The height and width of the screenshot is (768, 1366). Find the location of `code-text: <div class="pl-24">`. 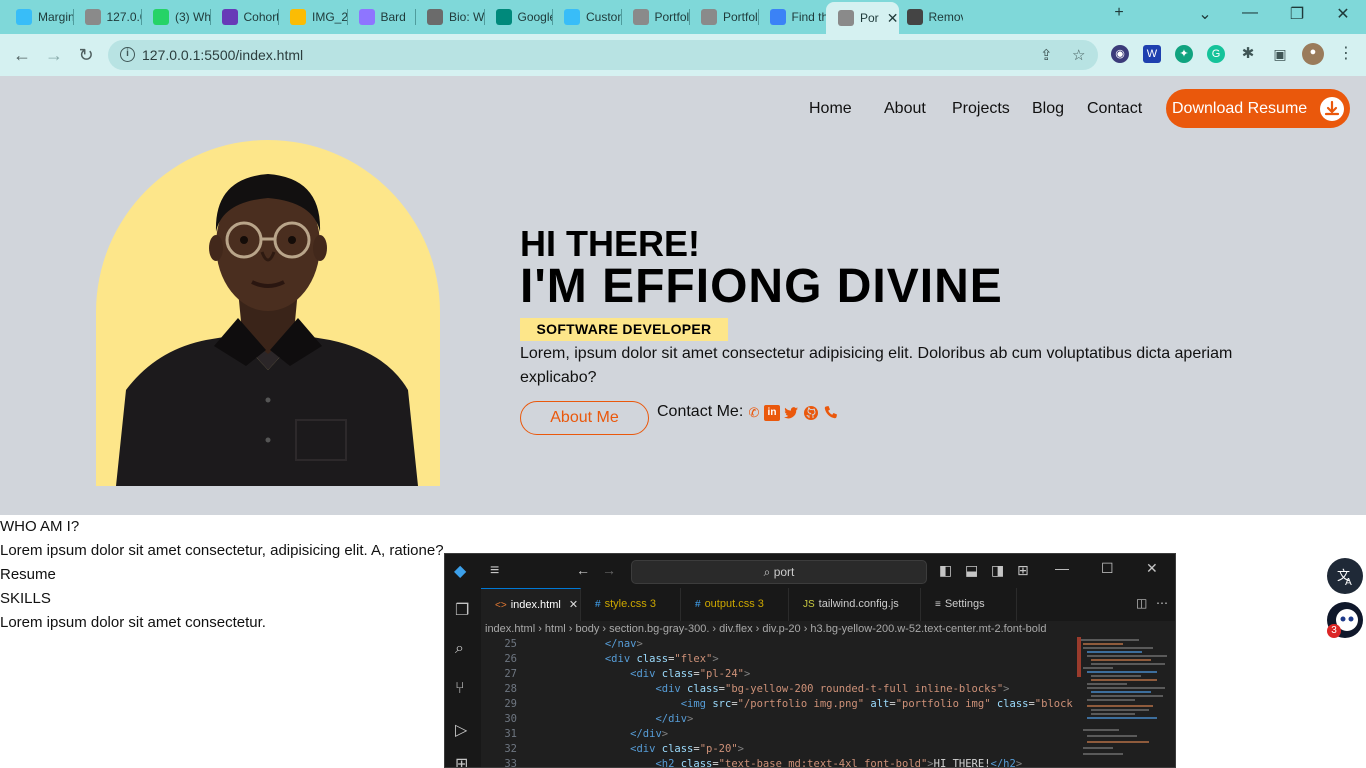

code-text: <div class="pl-24"> is located at coordinates (690, 674).